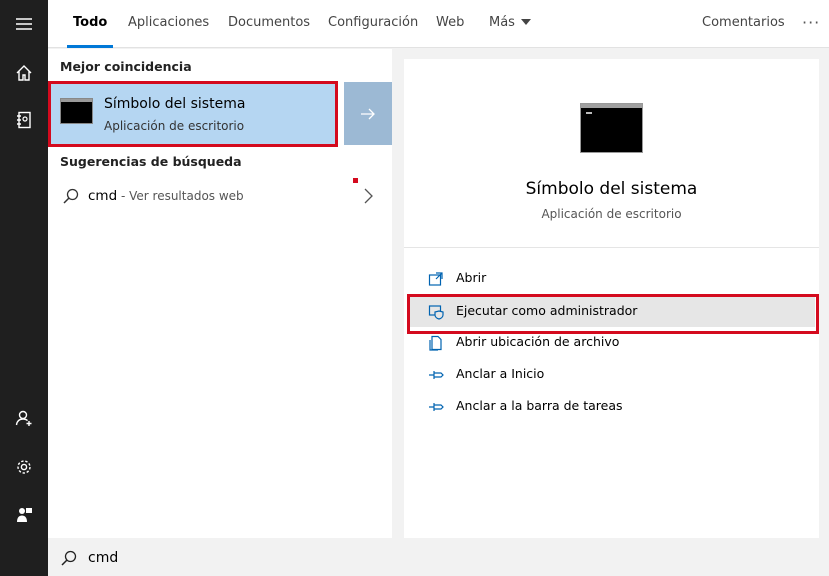  Describe the element at coordinates (525, 21) in the screenshot. I see `chevron-down-icon` at that location.